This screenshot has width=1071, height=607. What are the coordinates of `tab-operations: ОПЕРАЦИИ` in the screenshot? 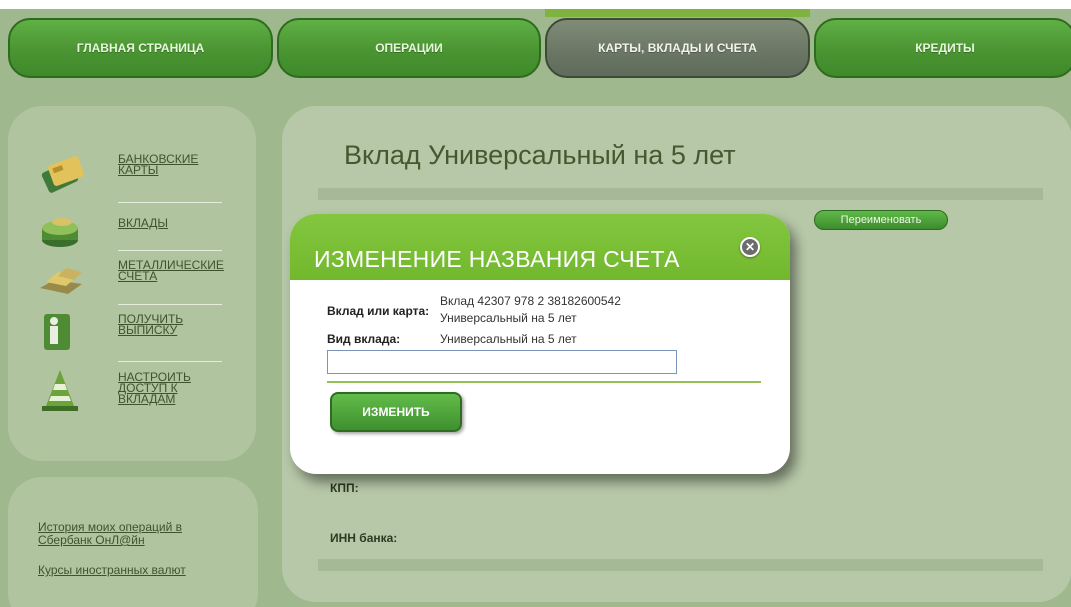 It's located at (409, 48).